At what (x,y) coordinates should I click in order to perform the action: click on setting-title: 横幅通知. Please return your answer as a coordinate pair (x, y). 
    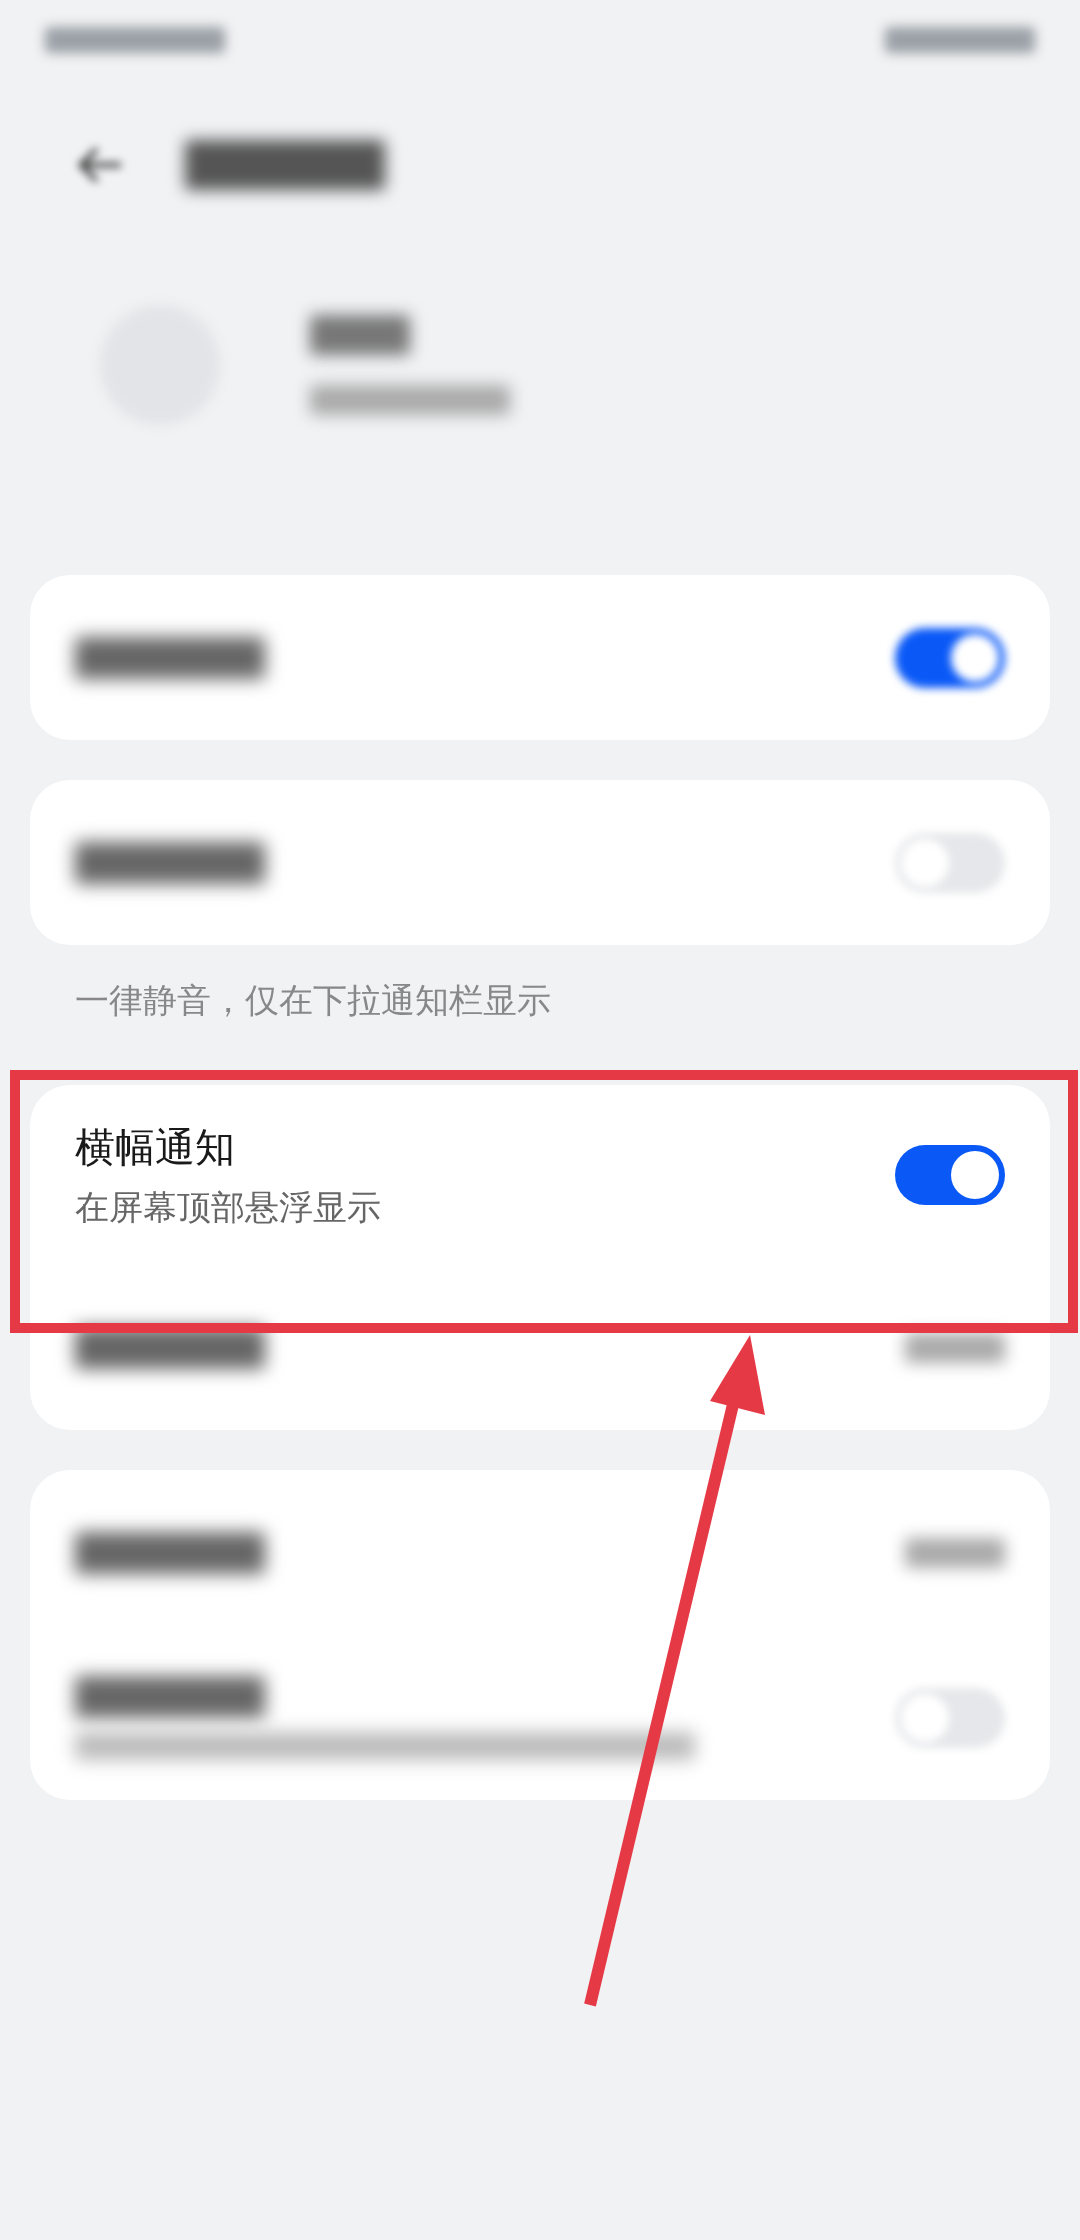
    Looking at the image, I should click on (155, 1147).